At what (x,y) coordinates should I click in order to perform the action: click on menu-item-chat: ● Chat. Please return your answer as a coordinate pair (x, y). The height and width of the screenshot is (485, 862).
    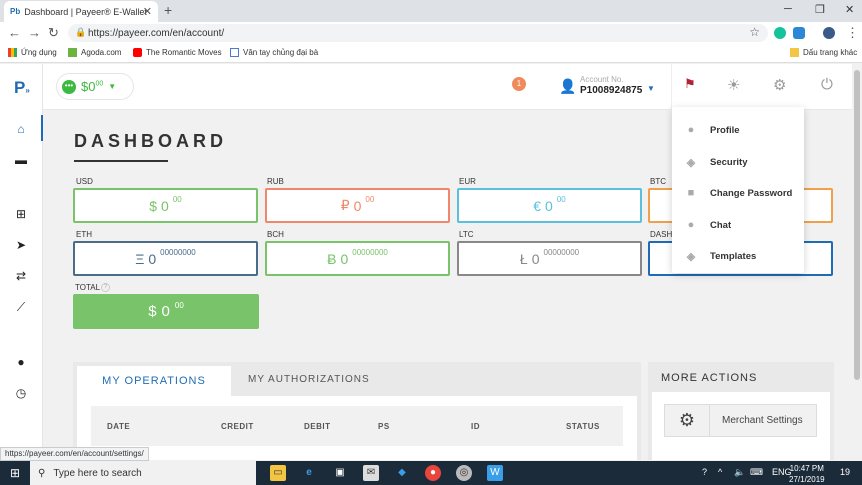
    Looking at the image, I should click on (738, 225).